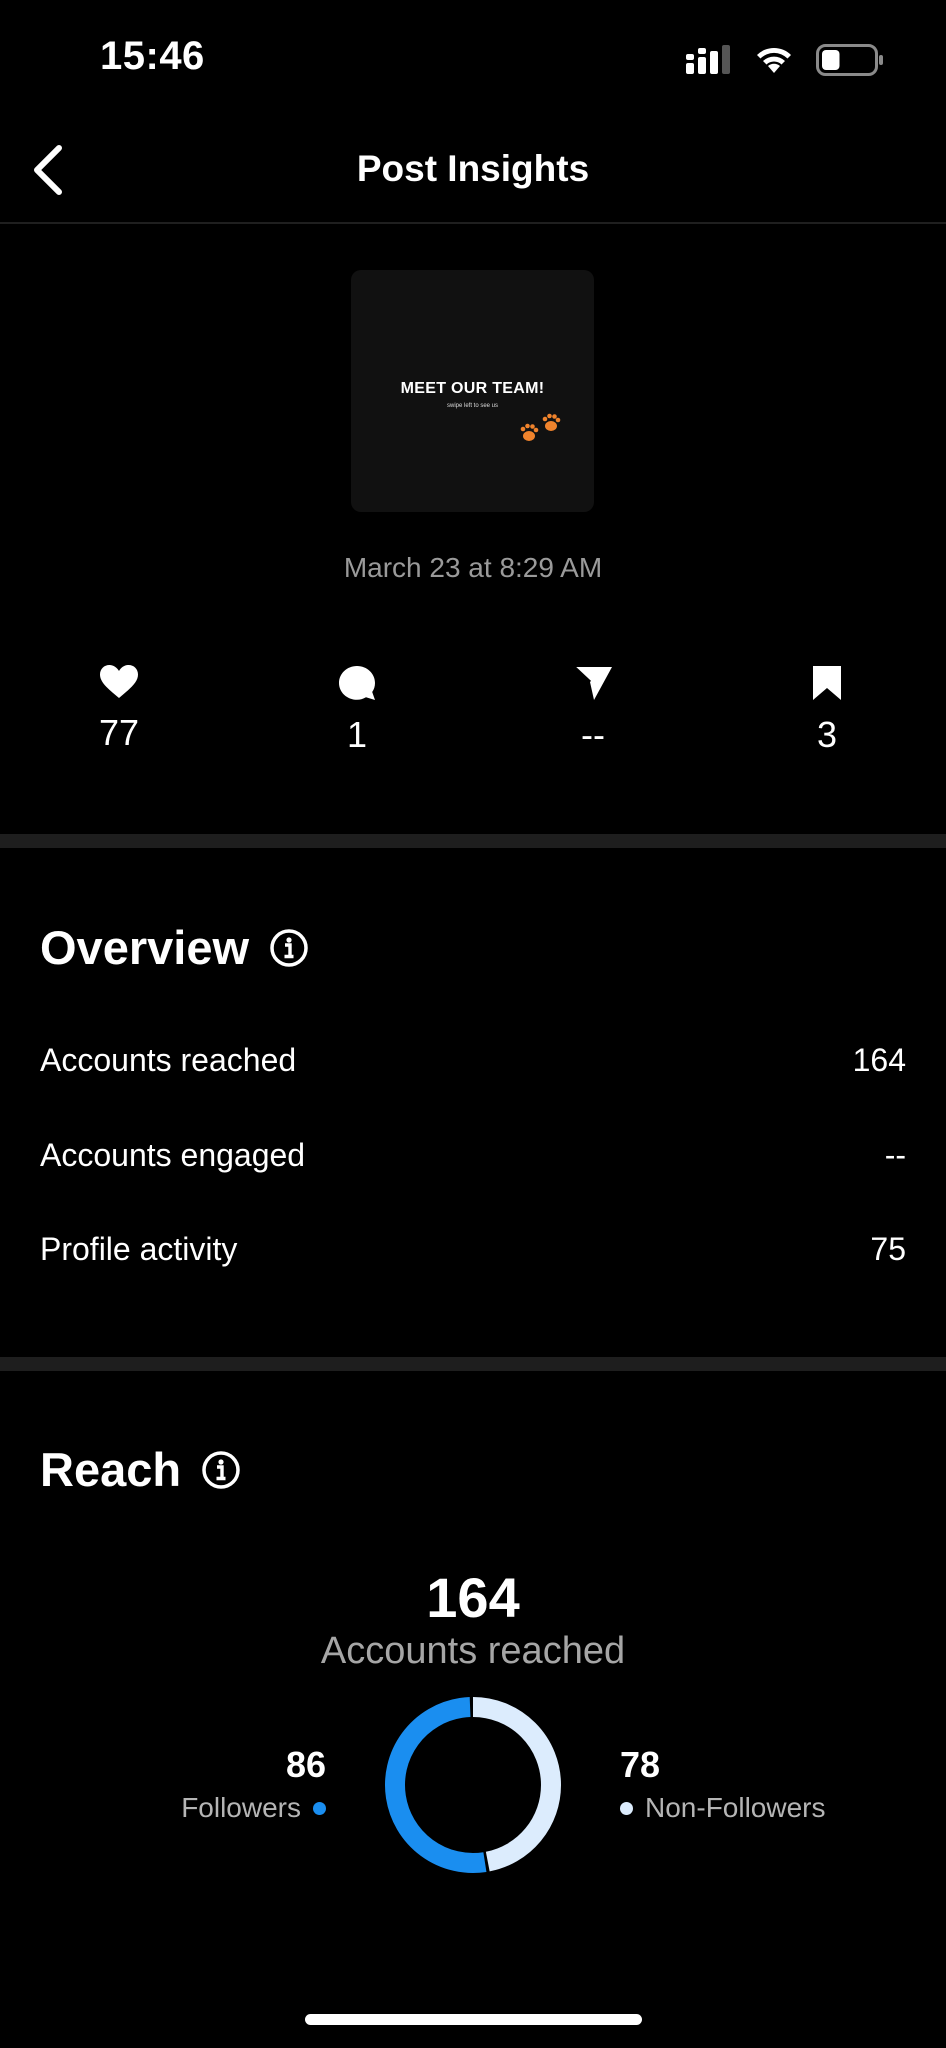 Image resolution: width=946 pixels, height=2048 pixels. Describe the element at coordinates (472, 388) in the screenshot. I see `thumbnail-title: MEET OUR TEAM!` at that location.